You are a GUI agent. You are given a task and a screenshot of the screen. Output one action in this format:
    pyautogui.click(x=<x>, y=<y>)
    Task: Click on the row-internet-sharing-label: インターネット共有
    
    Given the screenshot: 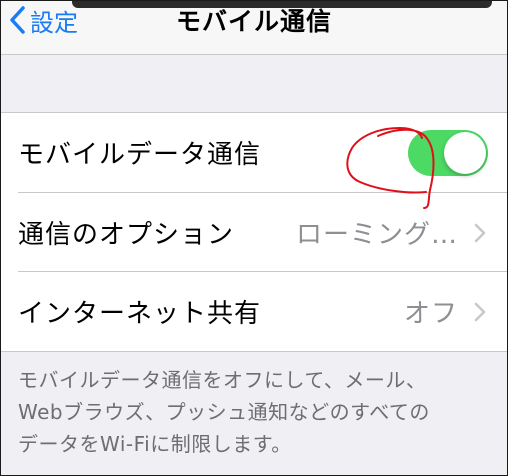 What is the action you would take?
    pyautogui.click(x=140, y=314)
    